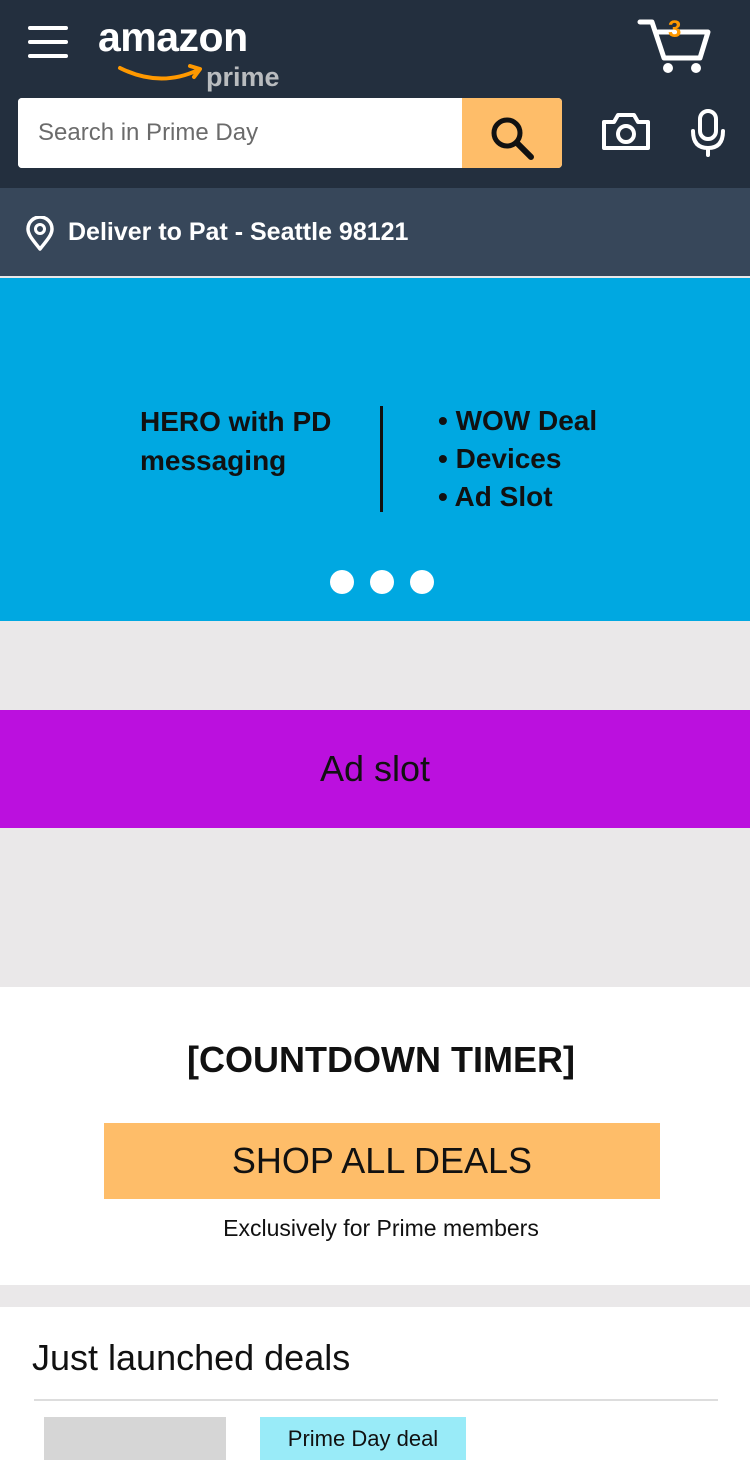  Describe the element at coordinates (675, 29) in the screenshot. I see `cart-count-badge: 3` at that location.